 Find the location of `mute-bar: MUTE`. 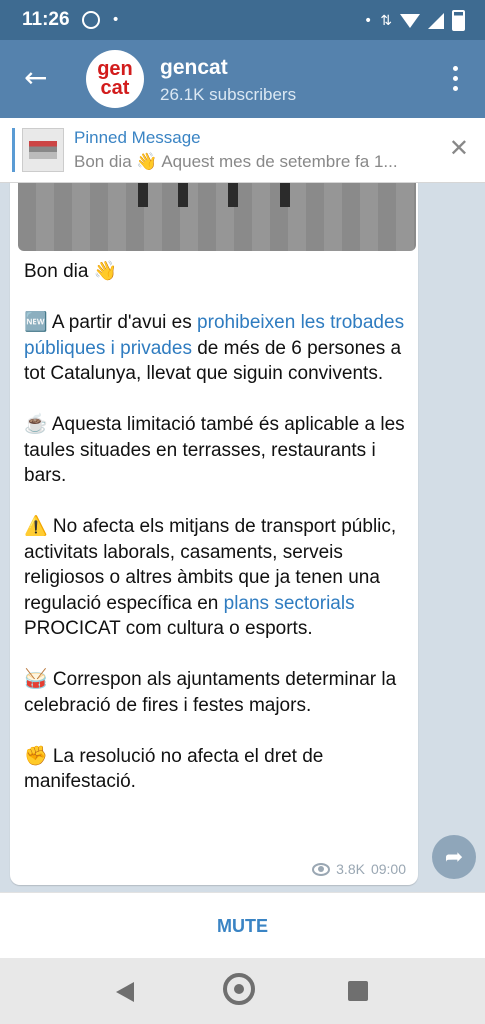

mute-bar: MUTE is located at coordinates (242, 925).